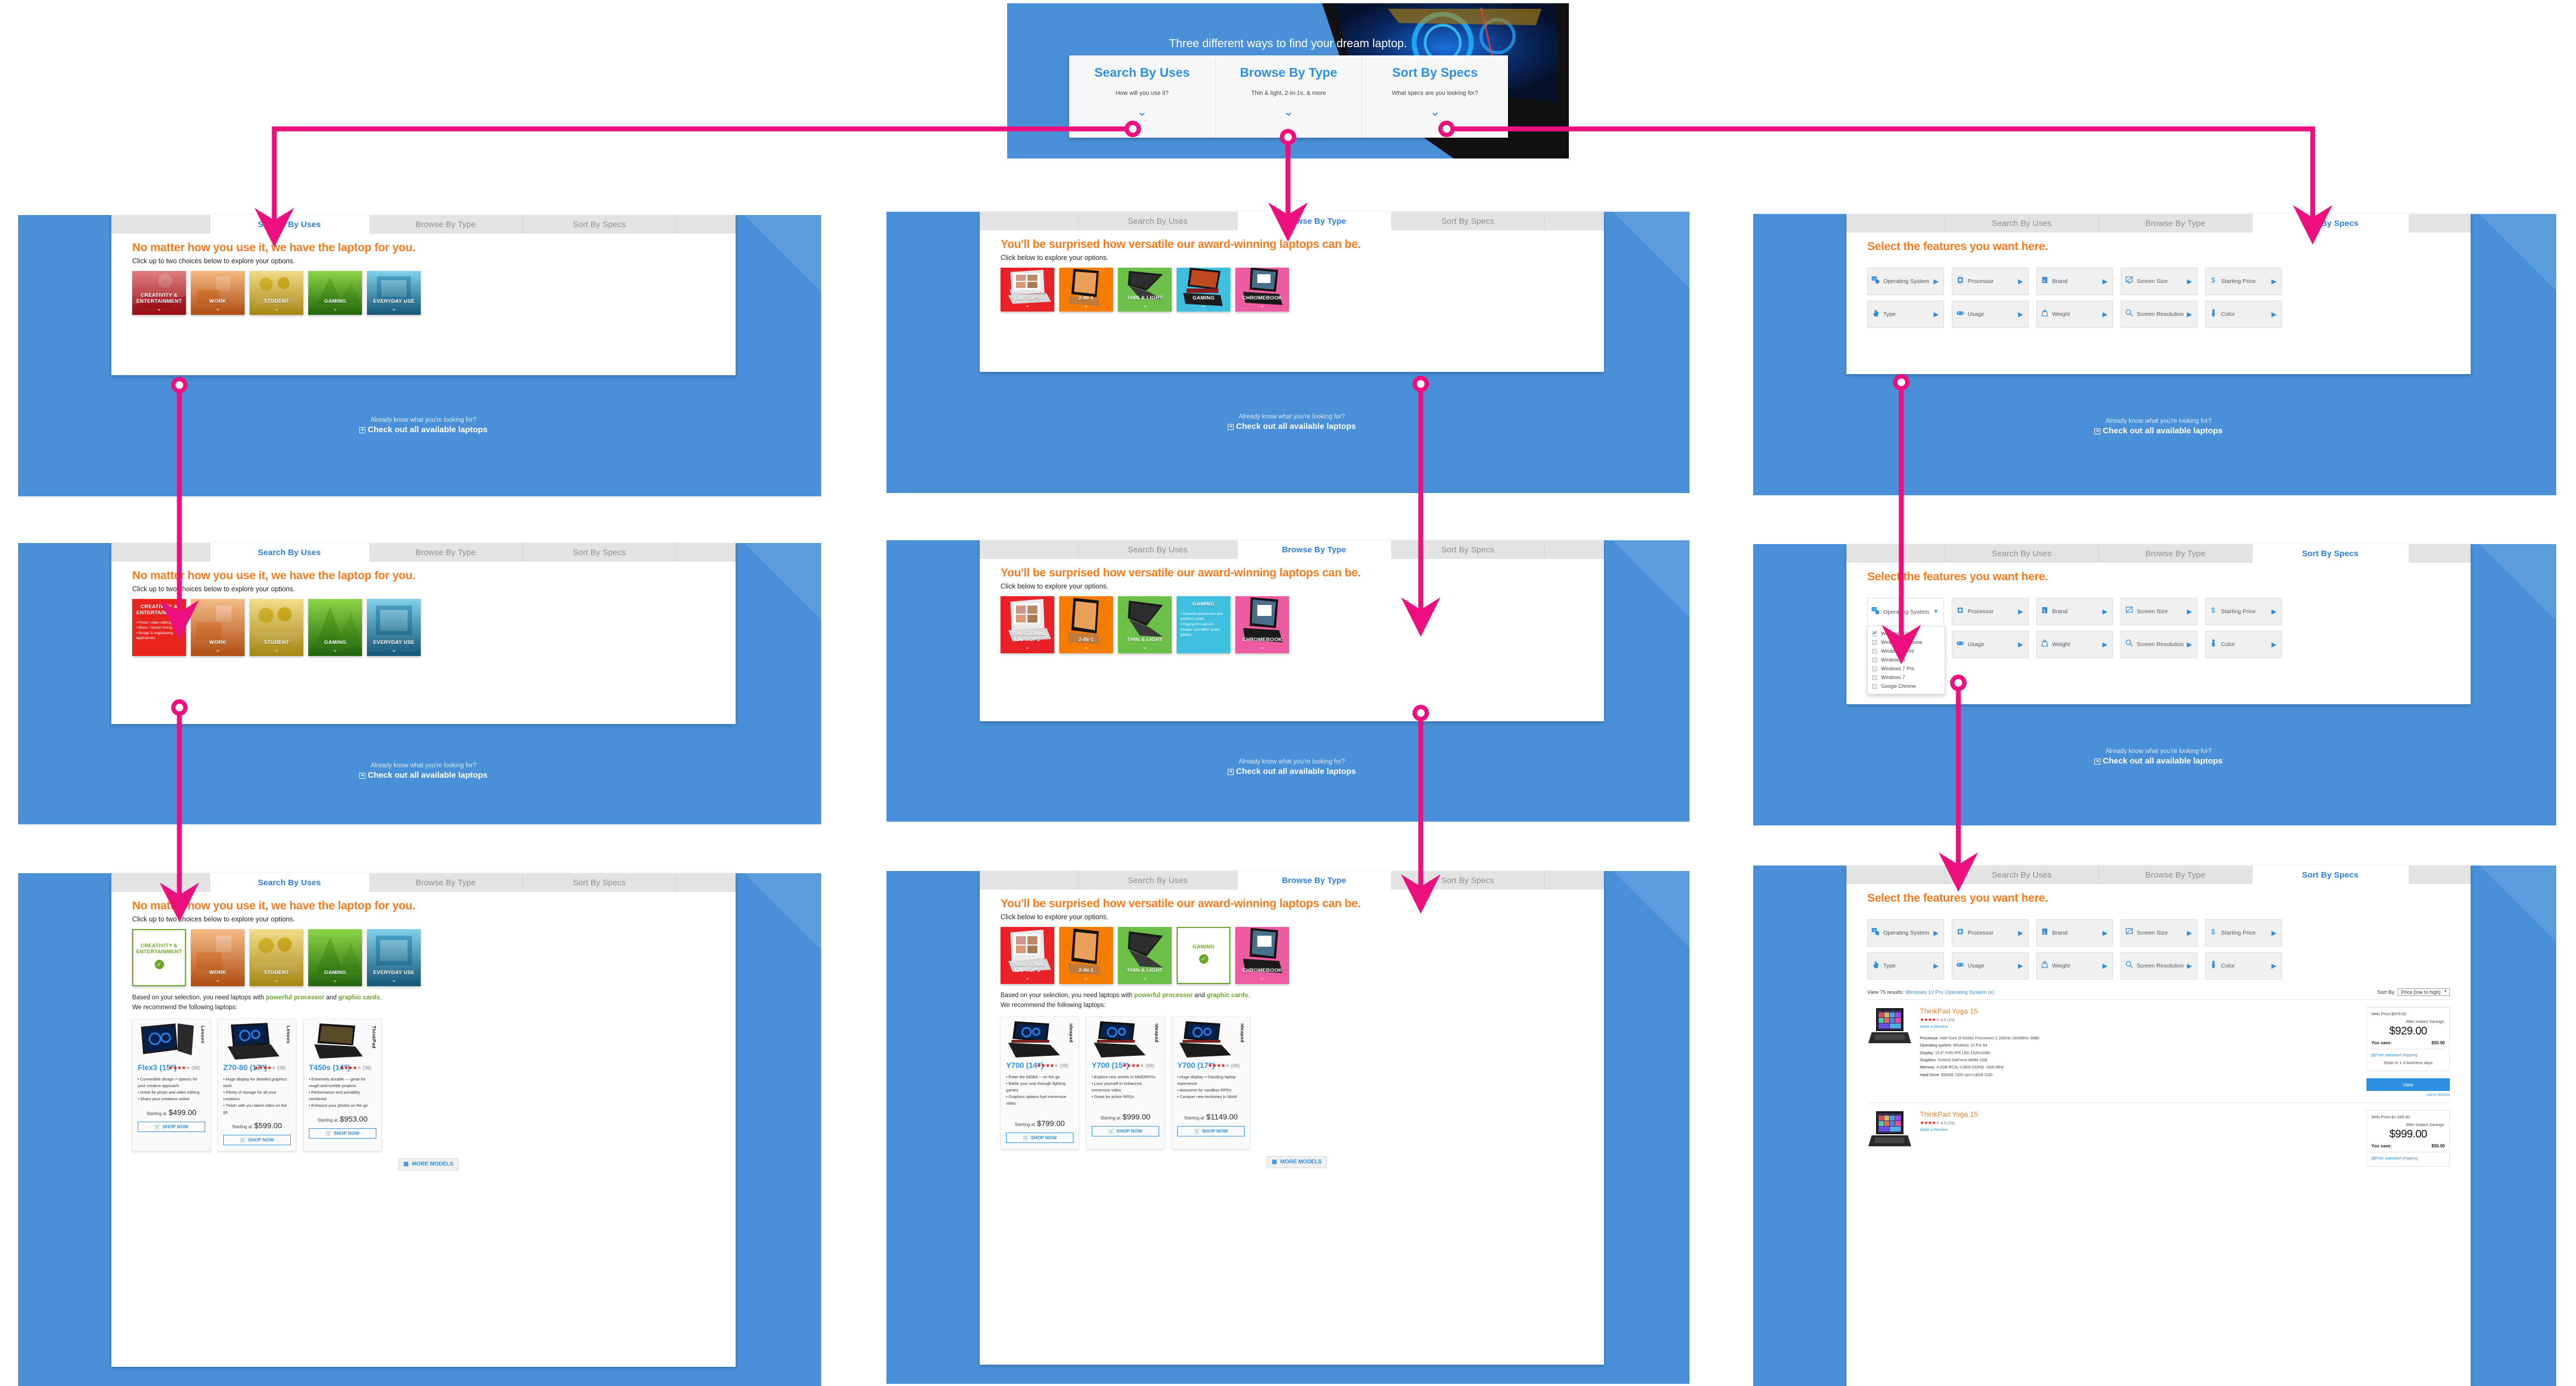 The width and height of the screenshot is (2576, 1386). I want to click on more-models-button: ▦ MORE MODELS, so click(1297, 1162).